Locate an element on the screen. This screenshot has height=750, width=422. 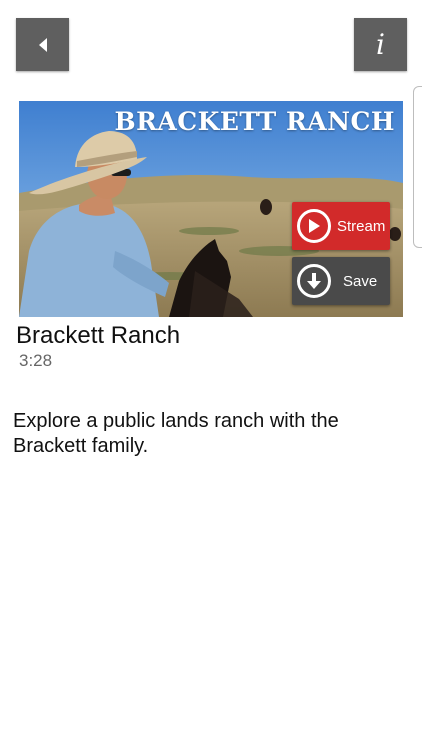
next-card-edge is located at coordinates (417, 167).